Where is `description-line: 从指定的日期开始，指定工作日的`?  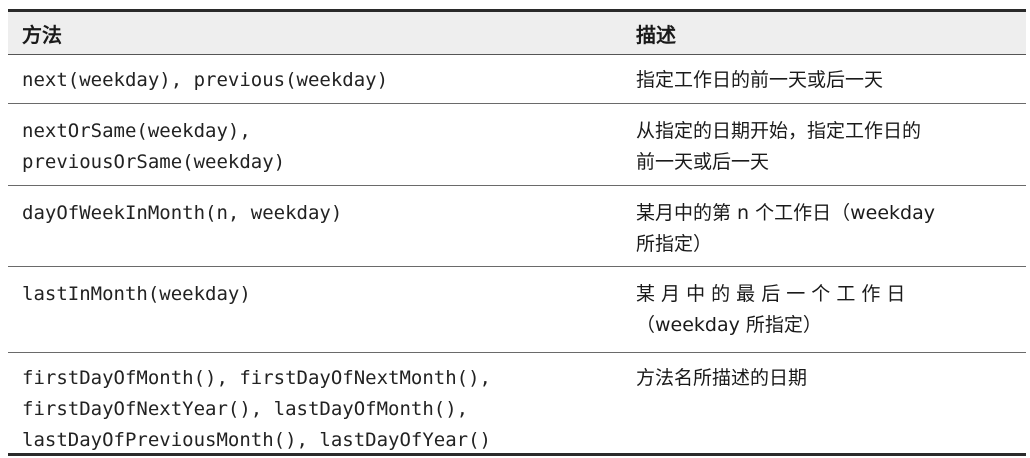 description-line: 从指定的日期开始，指定工作日的 is located at coordinates (779, 131).